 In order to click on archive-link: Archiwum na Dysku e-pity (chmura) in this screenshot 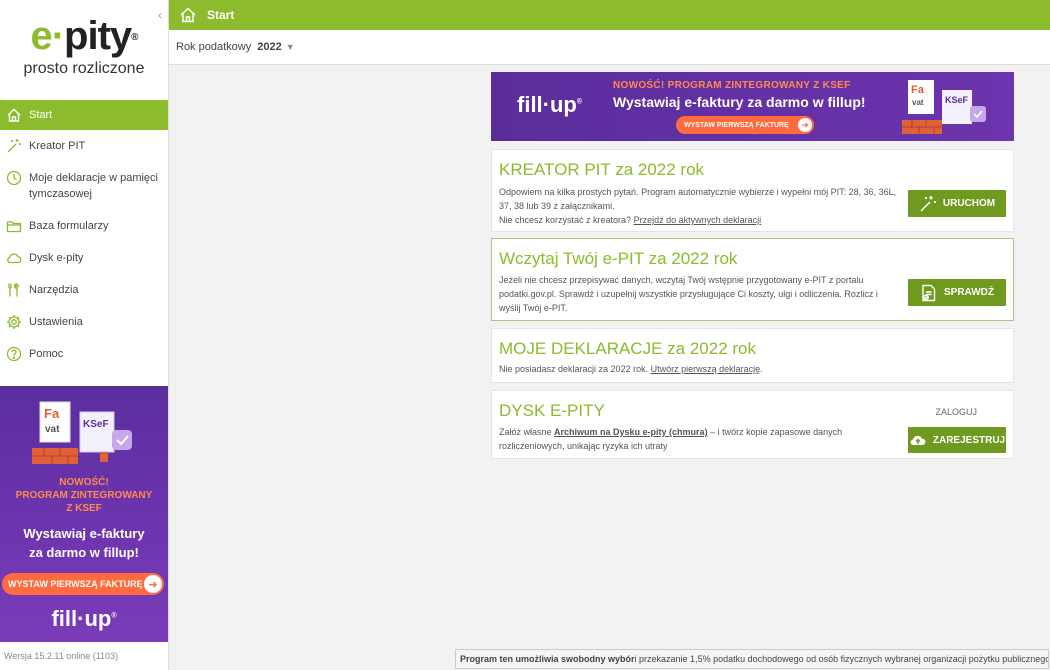, I will do `click(631, 432)`.